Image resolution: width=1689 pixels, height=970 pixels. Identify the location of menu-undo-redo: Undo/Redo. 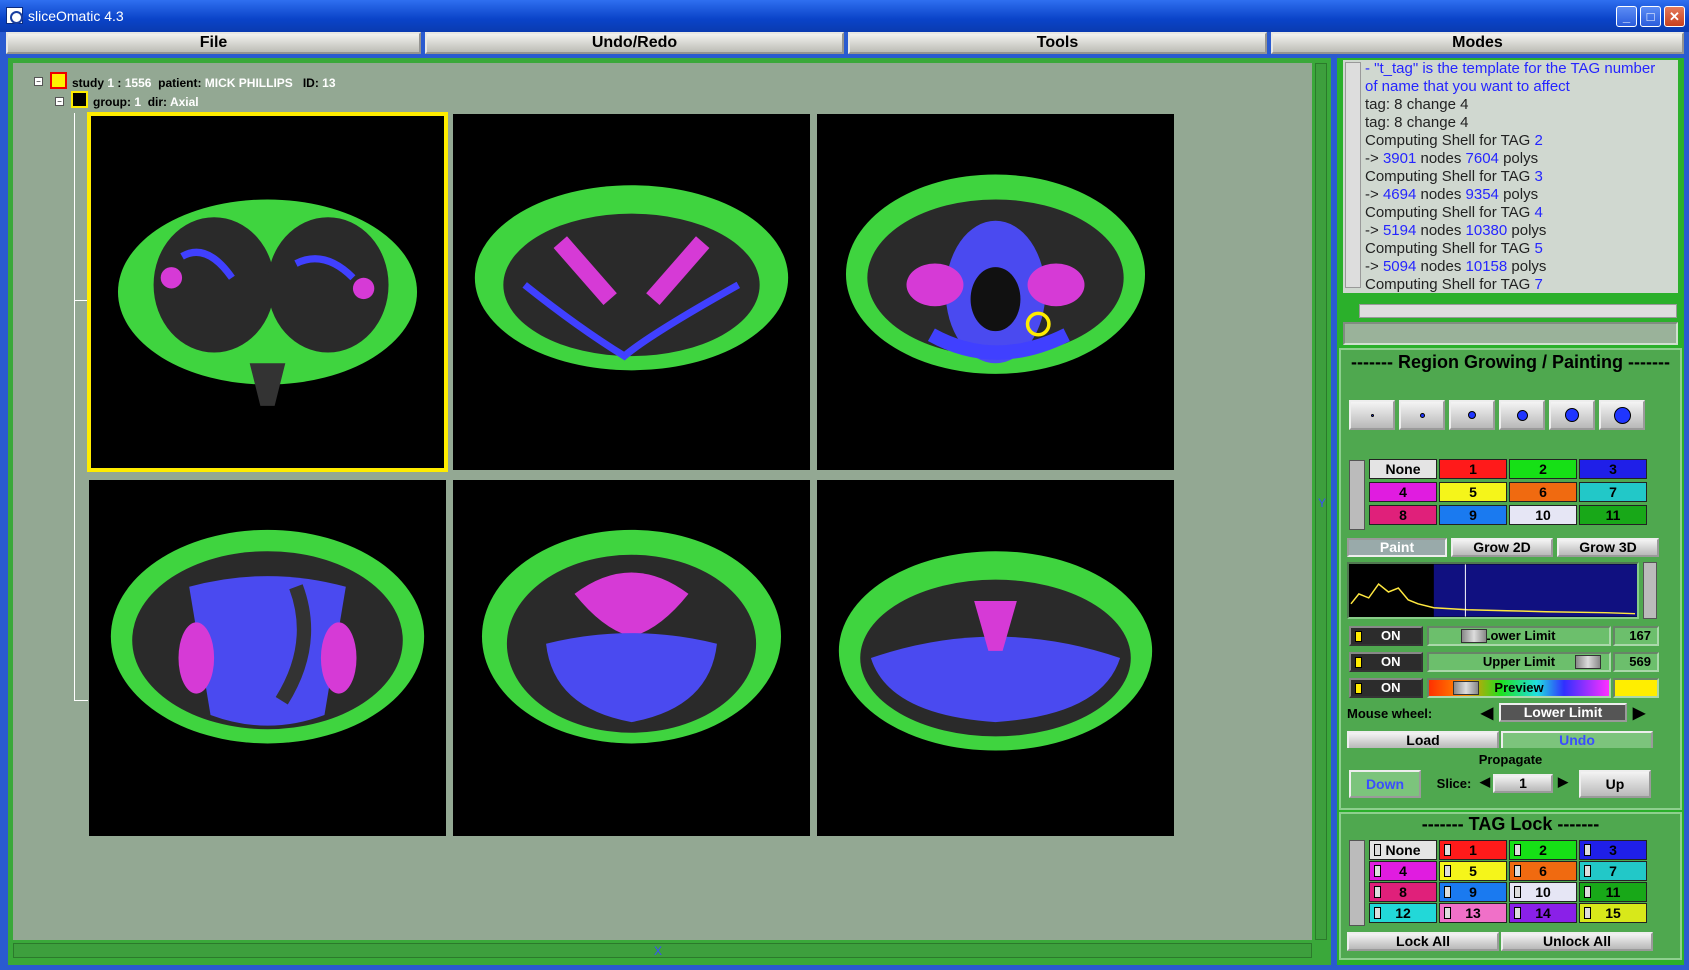
(634, 43).